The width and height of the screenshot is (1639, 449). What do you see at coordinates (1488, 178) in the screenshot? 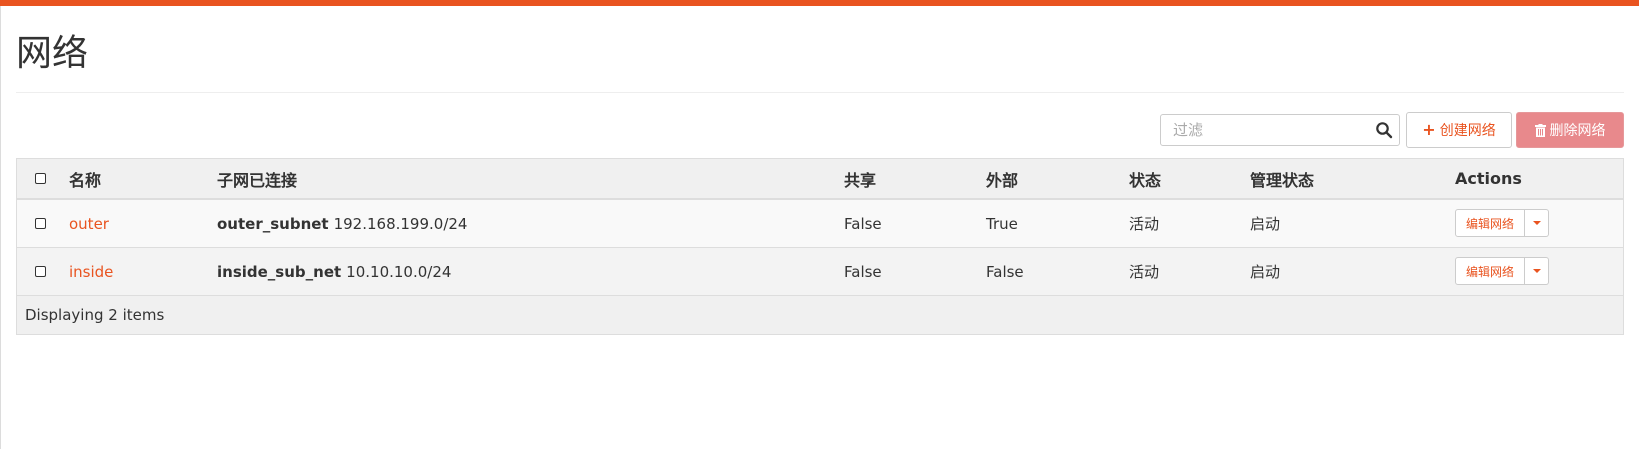
I see `column-header-actions: Actions` at bounding box center [1488, 178].